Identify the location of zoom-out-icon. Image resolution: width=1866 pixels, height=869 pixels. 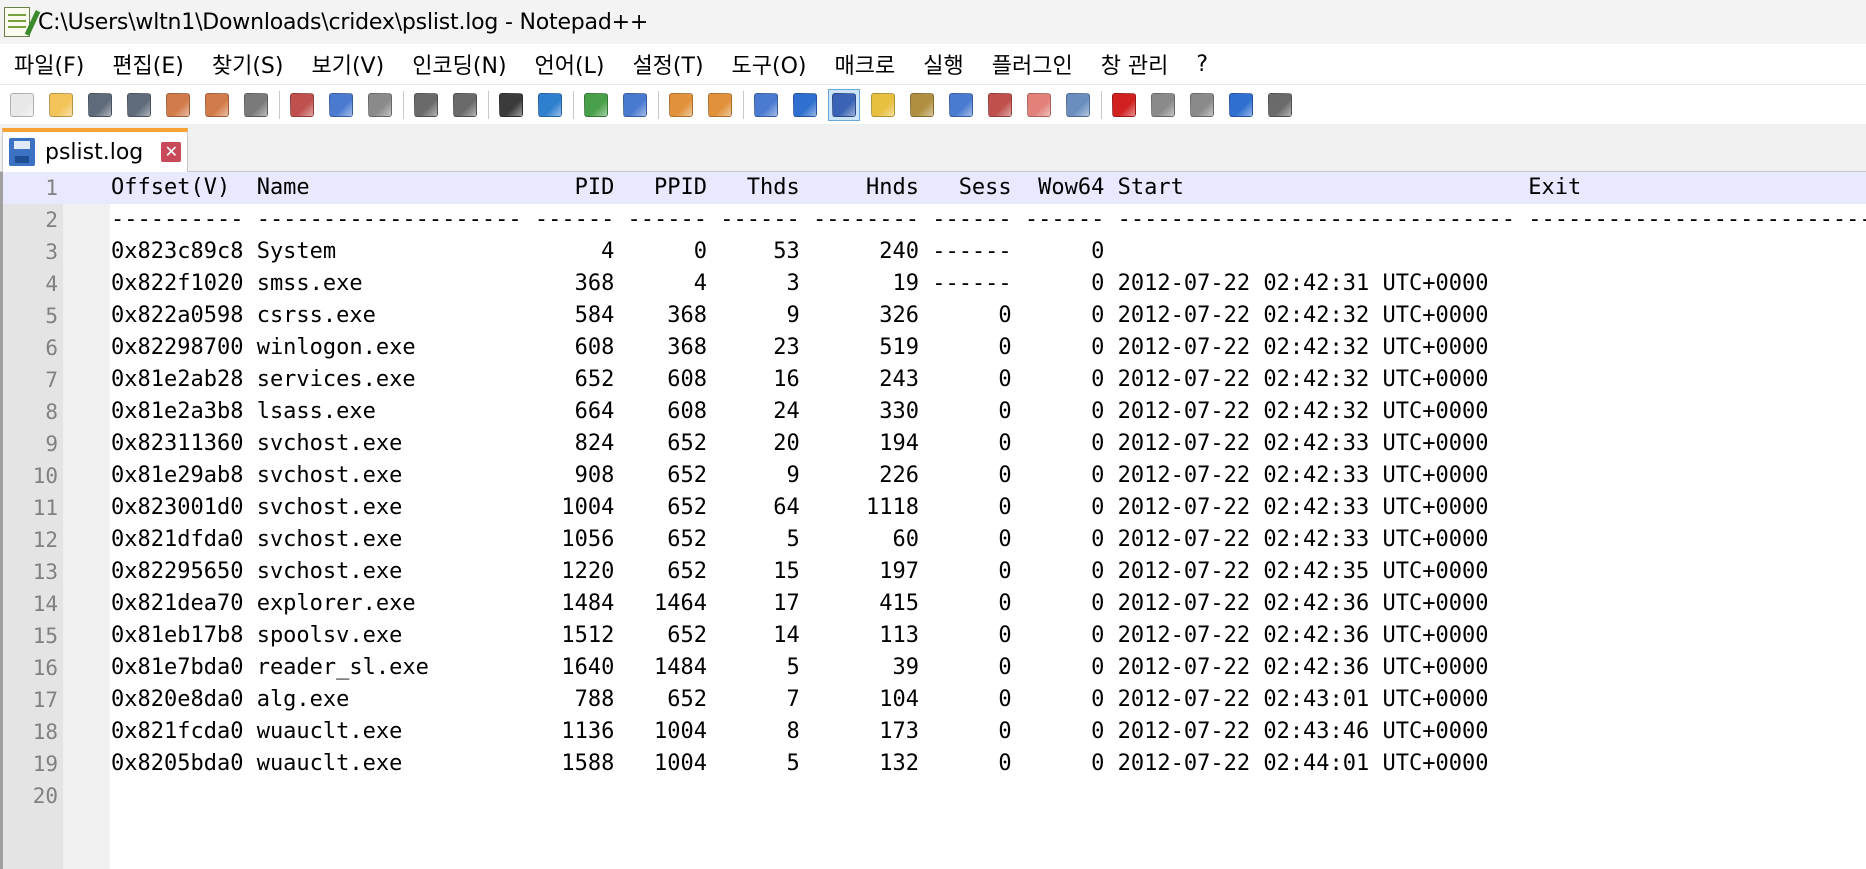
(635, 104).